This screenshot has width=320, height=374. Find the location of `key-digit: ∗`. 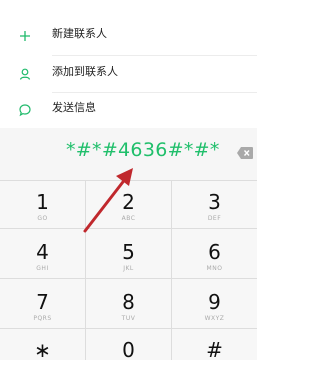

key-digit: ∗ is located at coordinates (42, 350).